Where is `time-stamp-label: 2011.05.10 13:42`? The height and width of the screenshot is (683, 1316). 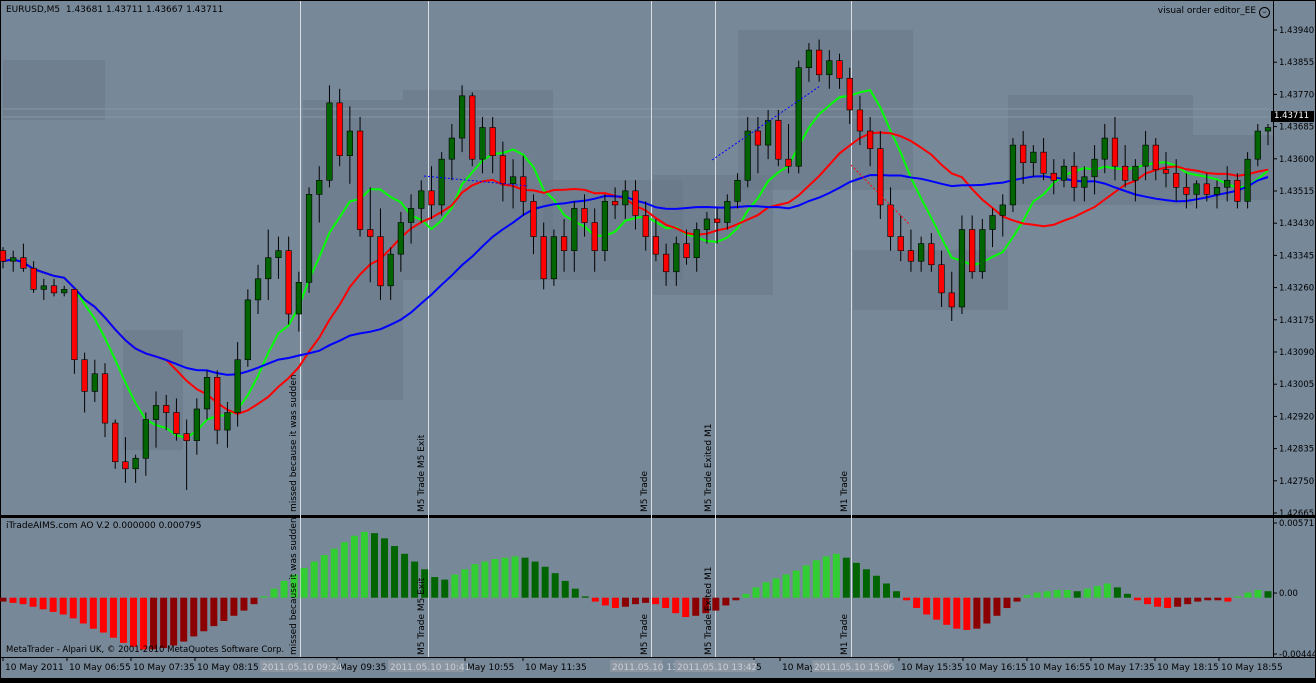 time-stamp-label: 2011.05.10 13:42 is located at coordinates (717, 668).